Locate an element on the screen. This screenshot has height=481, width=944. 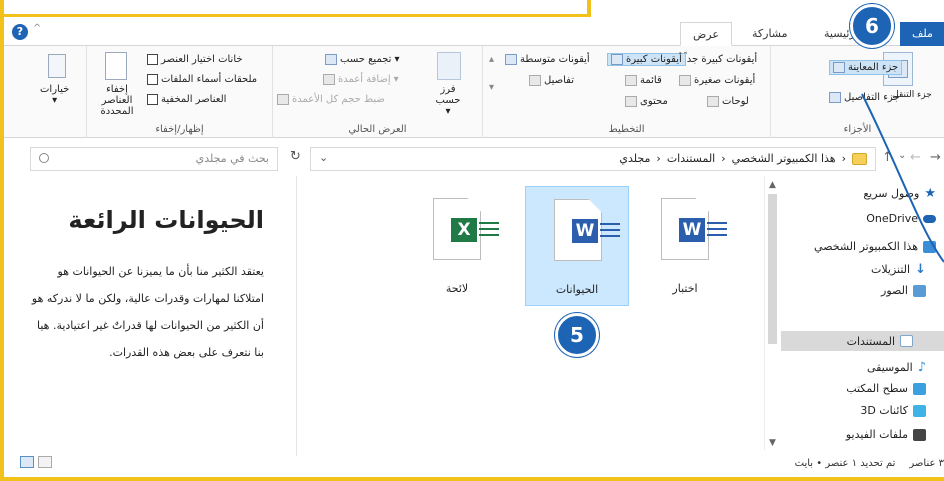
callout-arrow is located at coordinates (902, 178).